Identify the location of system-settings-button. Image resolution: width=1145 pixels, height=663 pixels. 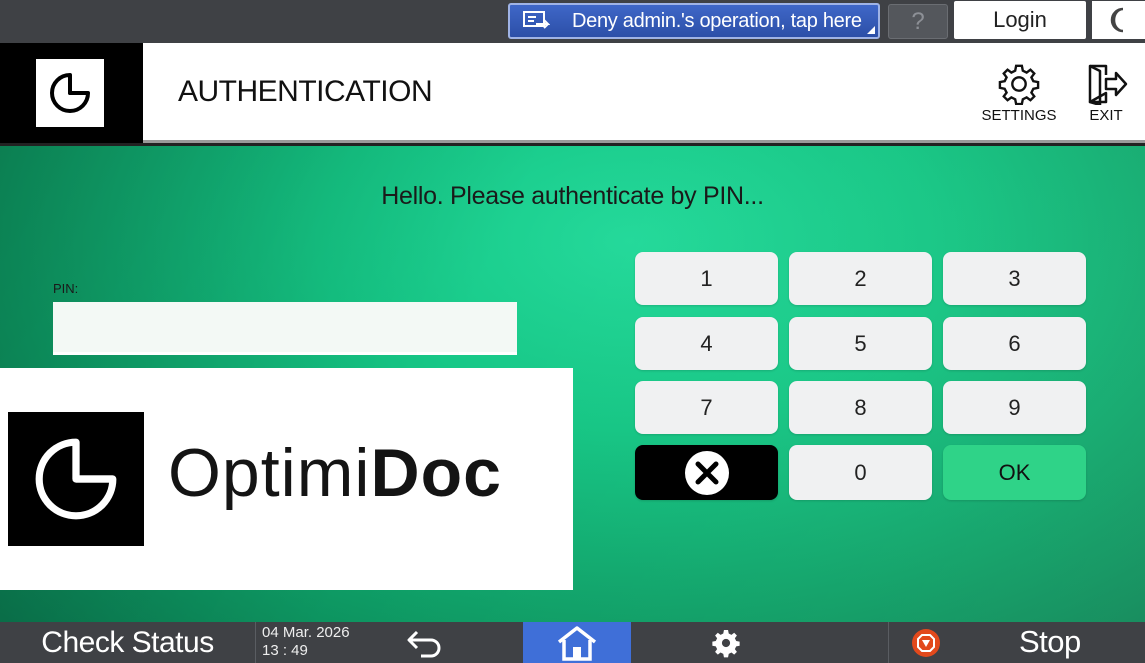
(726, 642).